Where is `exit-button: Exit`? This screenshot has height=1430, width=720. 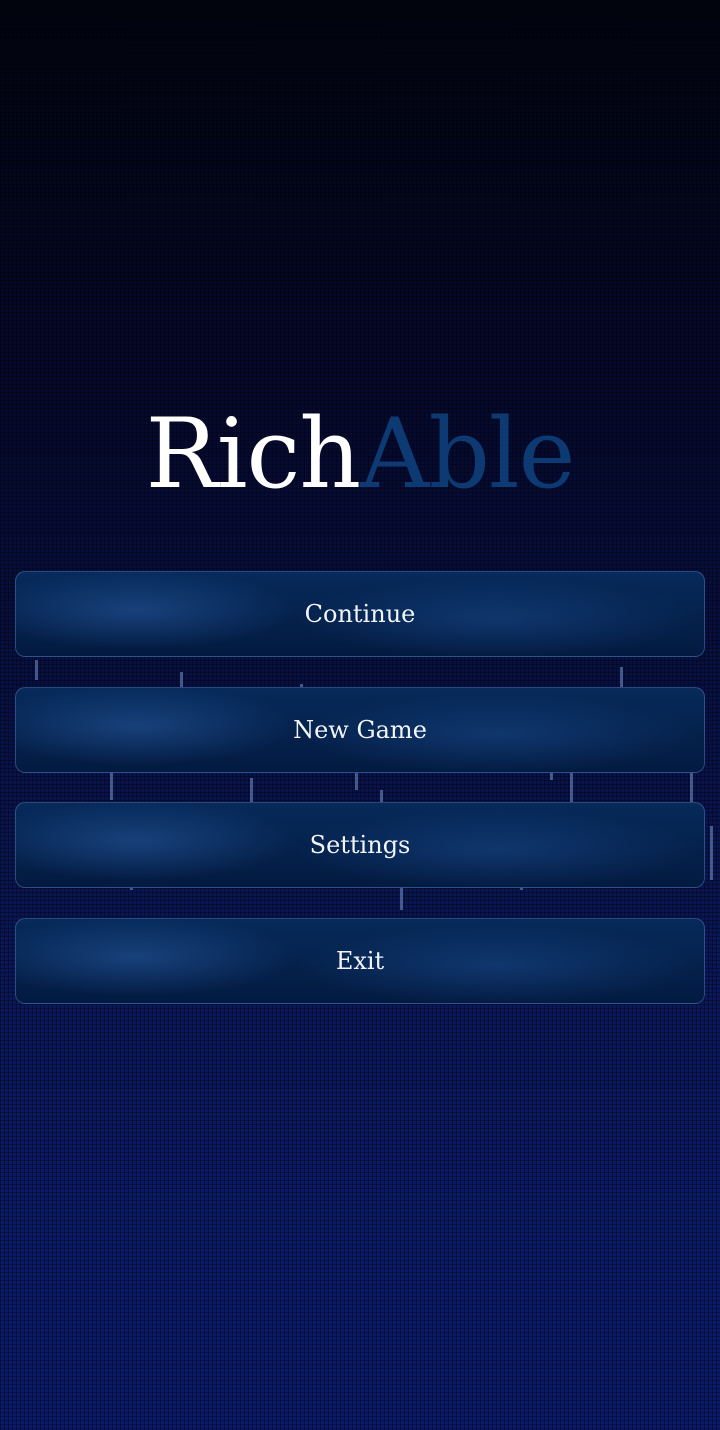 exit-button: Exit is located at coordinates (360, 961).